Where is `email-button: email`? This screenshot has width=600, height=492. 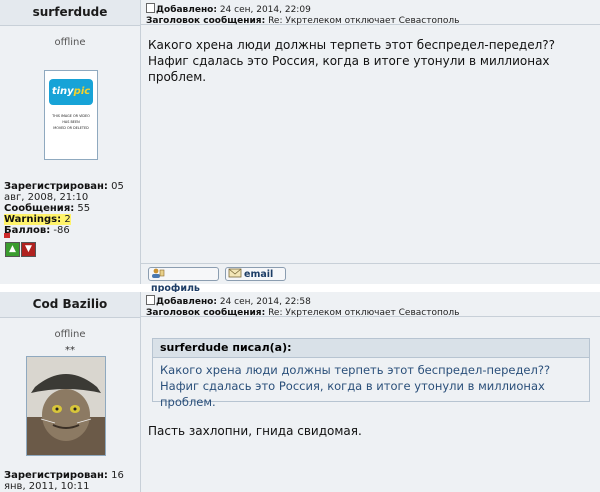 email-button: email is located at coordinates (255, 274).